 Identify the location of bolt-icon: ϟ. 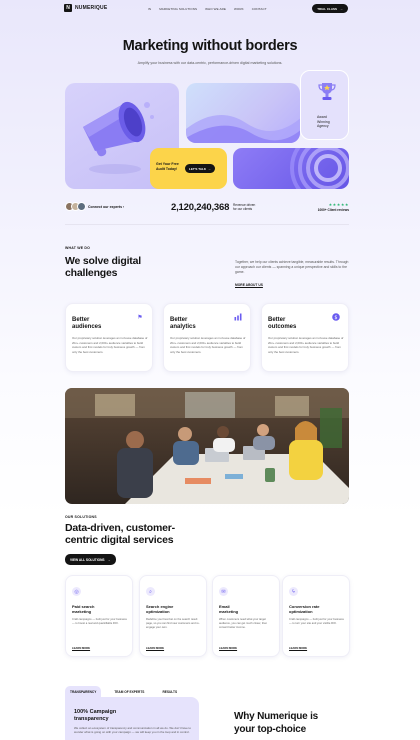
(293, 591).